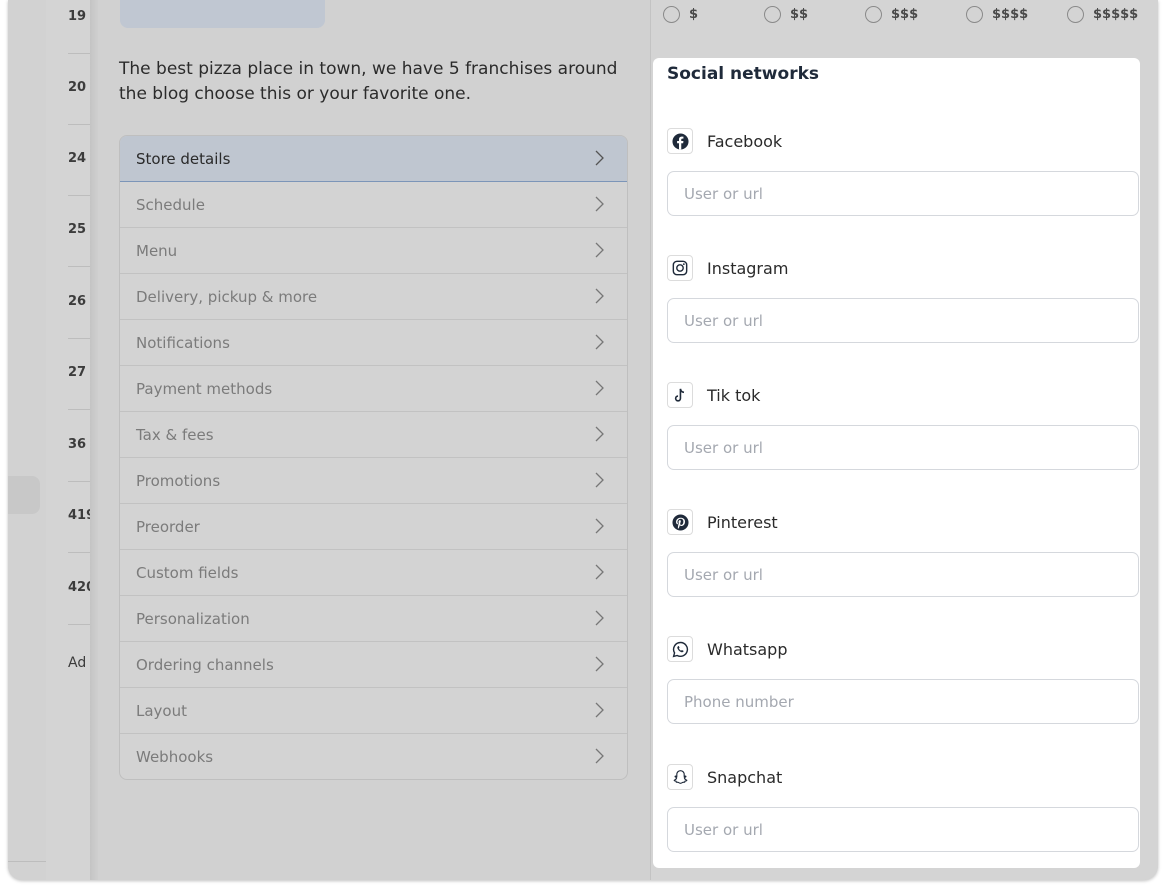 This screenshot has width=1169, height=888. I want to click on menu-item-delivery: Delivery, pickup & more, so click(373, 297).